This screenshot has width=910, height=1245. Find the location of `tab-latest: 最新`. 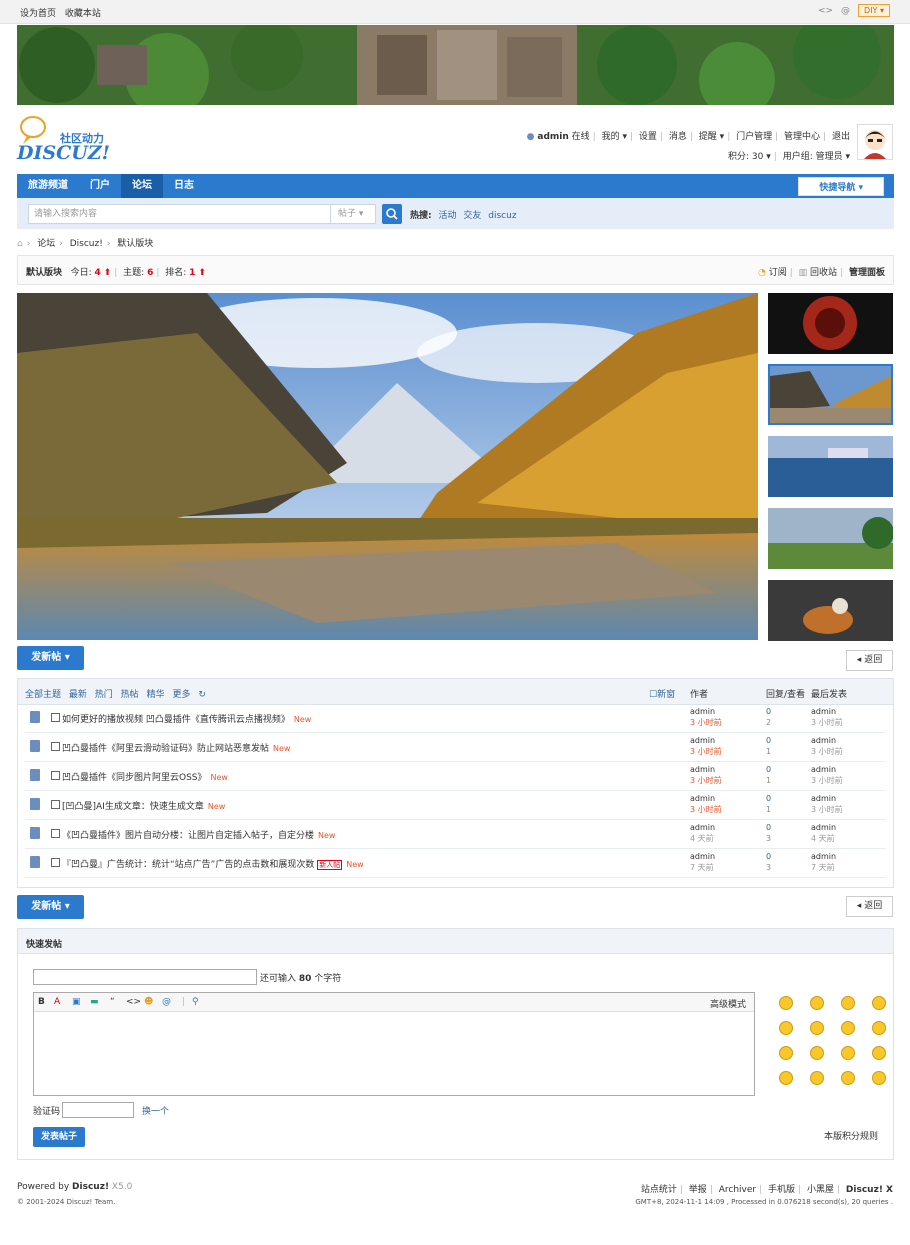

tab-latest: 最新 is located at coordinates (78, 695).